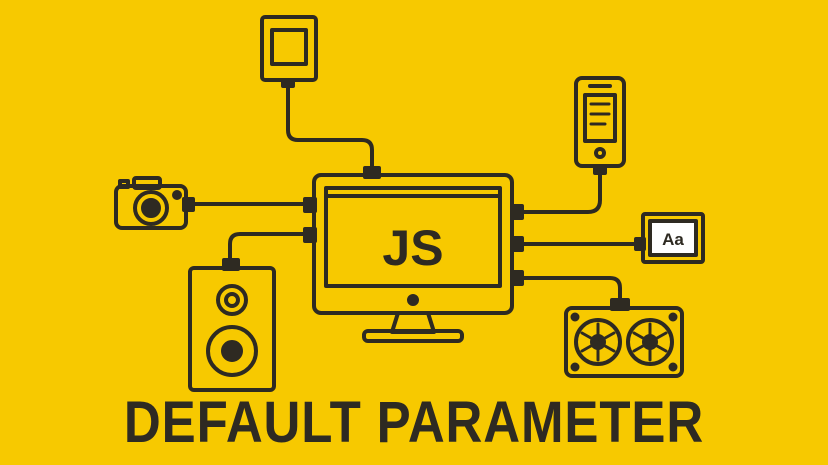  I want to click on speaker-icon, so click(232, 325).